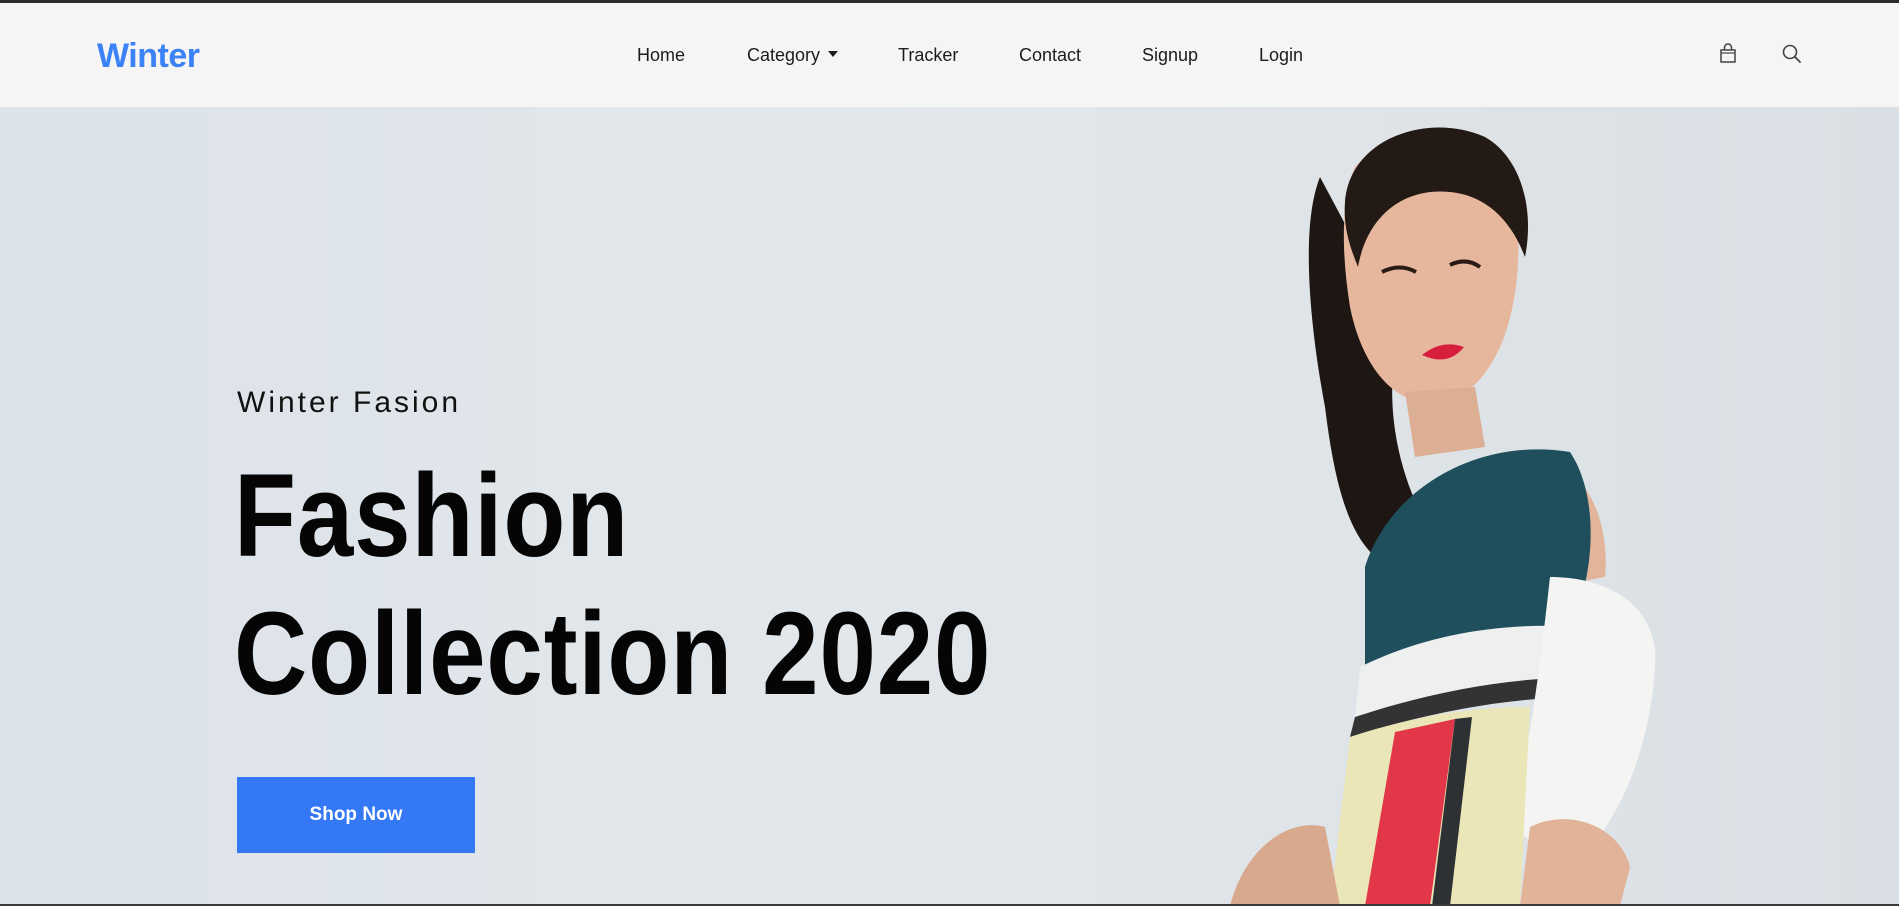  I want to click on nav-item-category: Category, so click(793, 55).